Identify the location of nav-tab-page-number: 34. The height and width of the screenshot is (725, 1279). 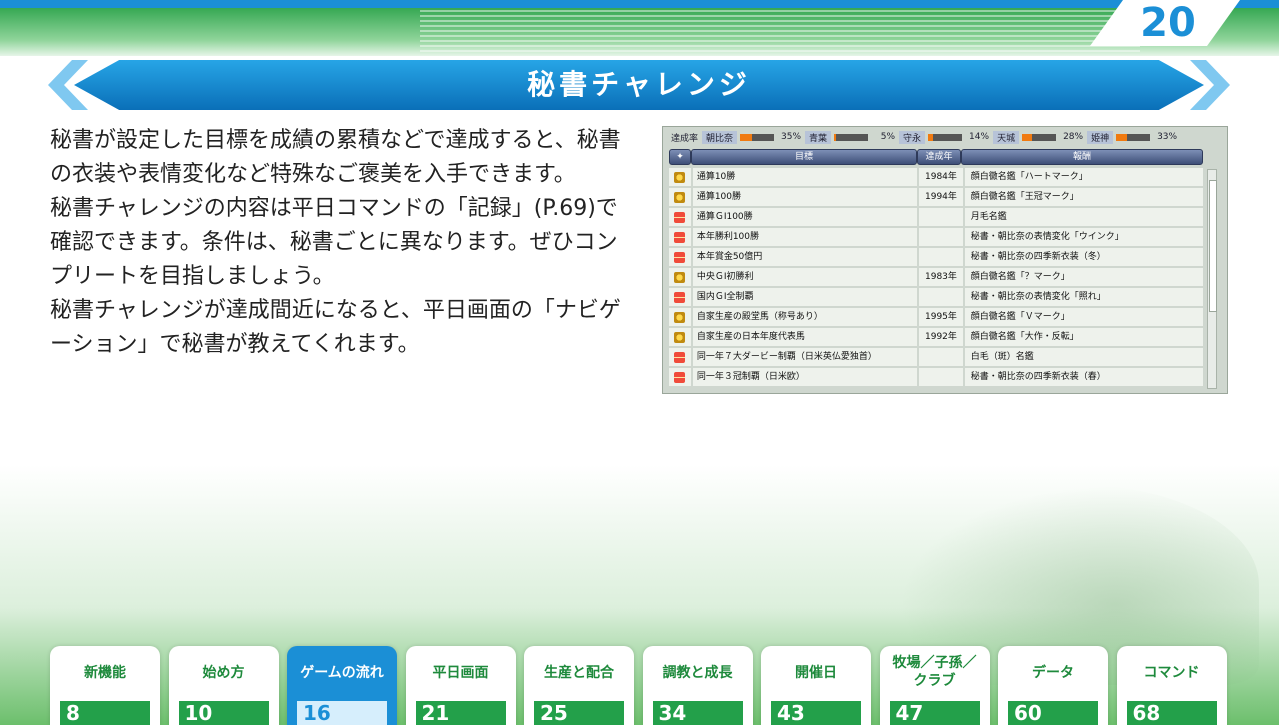
(697, 713).